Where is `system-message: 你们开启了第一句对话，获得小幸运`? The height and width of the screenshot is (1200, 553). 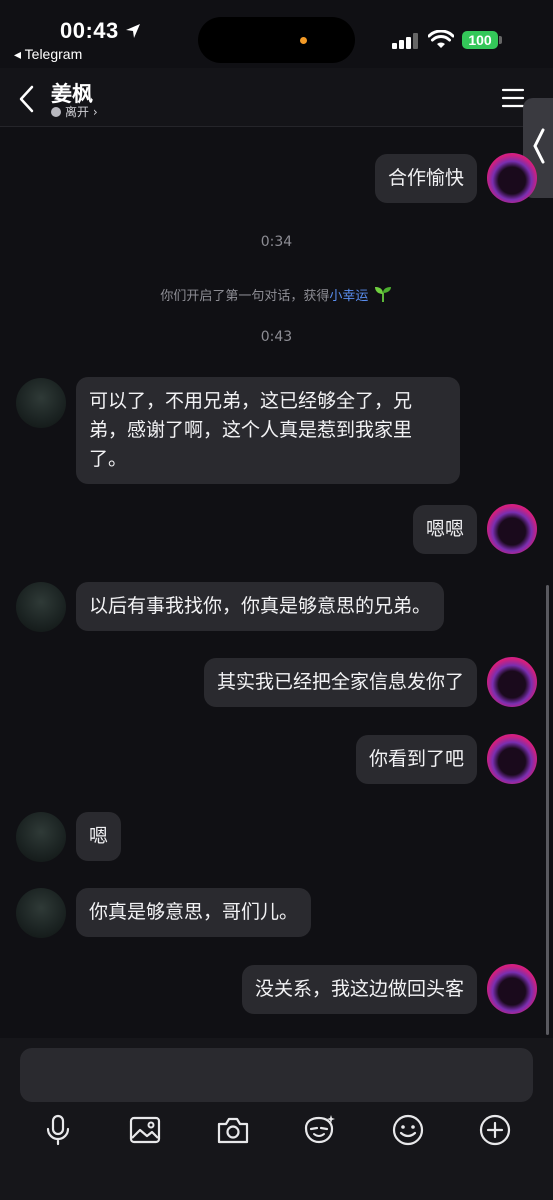
system-message: 你们开启了第一句对话，获得小幸运 is located at coordinates (276, 294).